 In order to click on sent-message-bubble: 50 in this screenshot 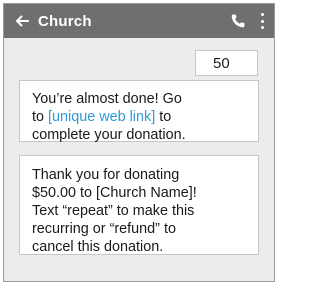, I will do `click(226, 63)`.